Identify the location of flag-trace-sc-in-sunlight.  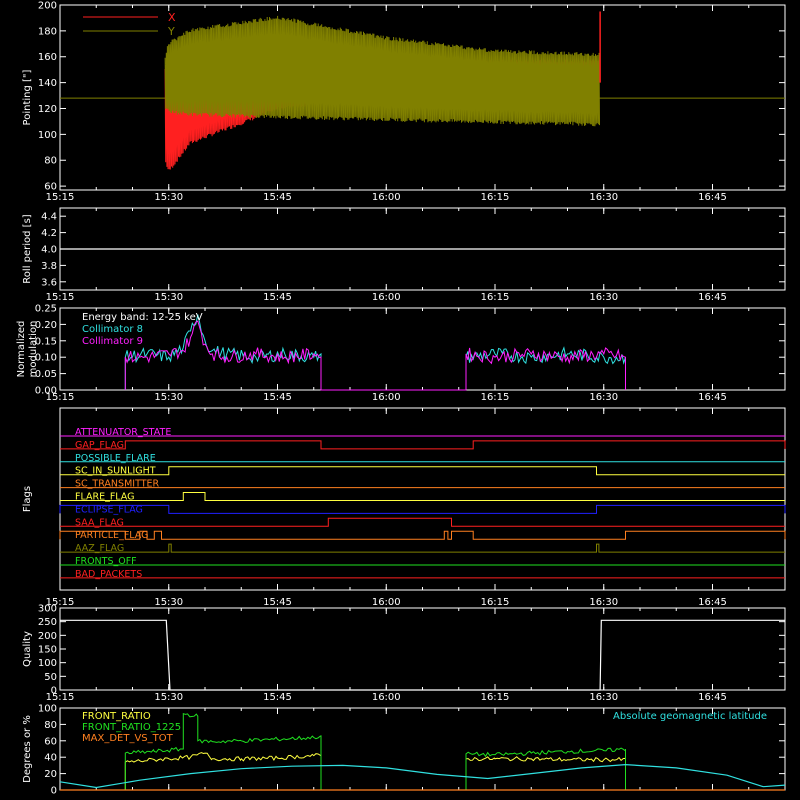
(422, 471).